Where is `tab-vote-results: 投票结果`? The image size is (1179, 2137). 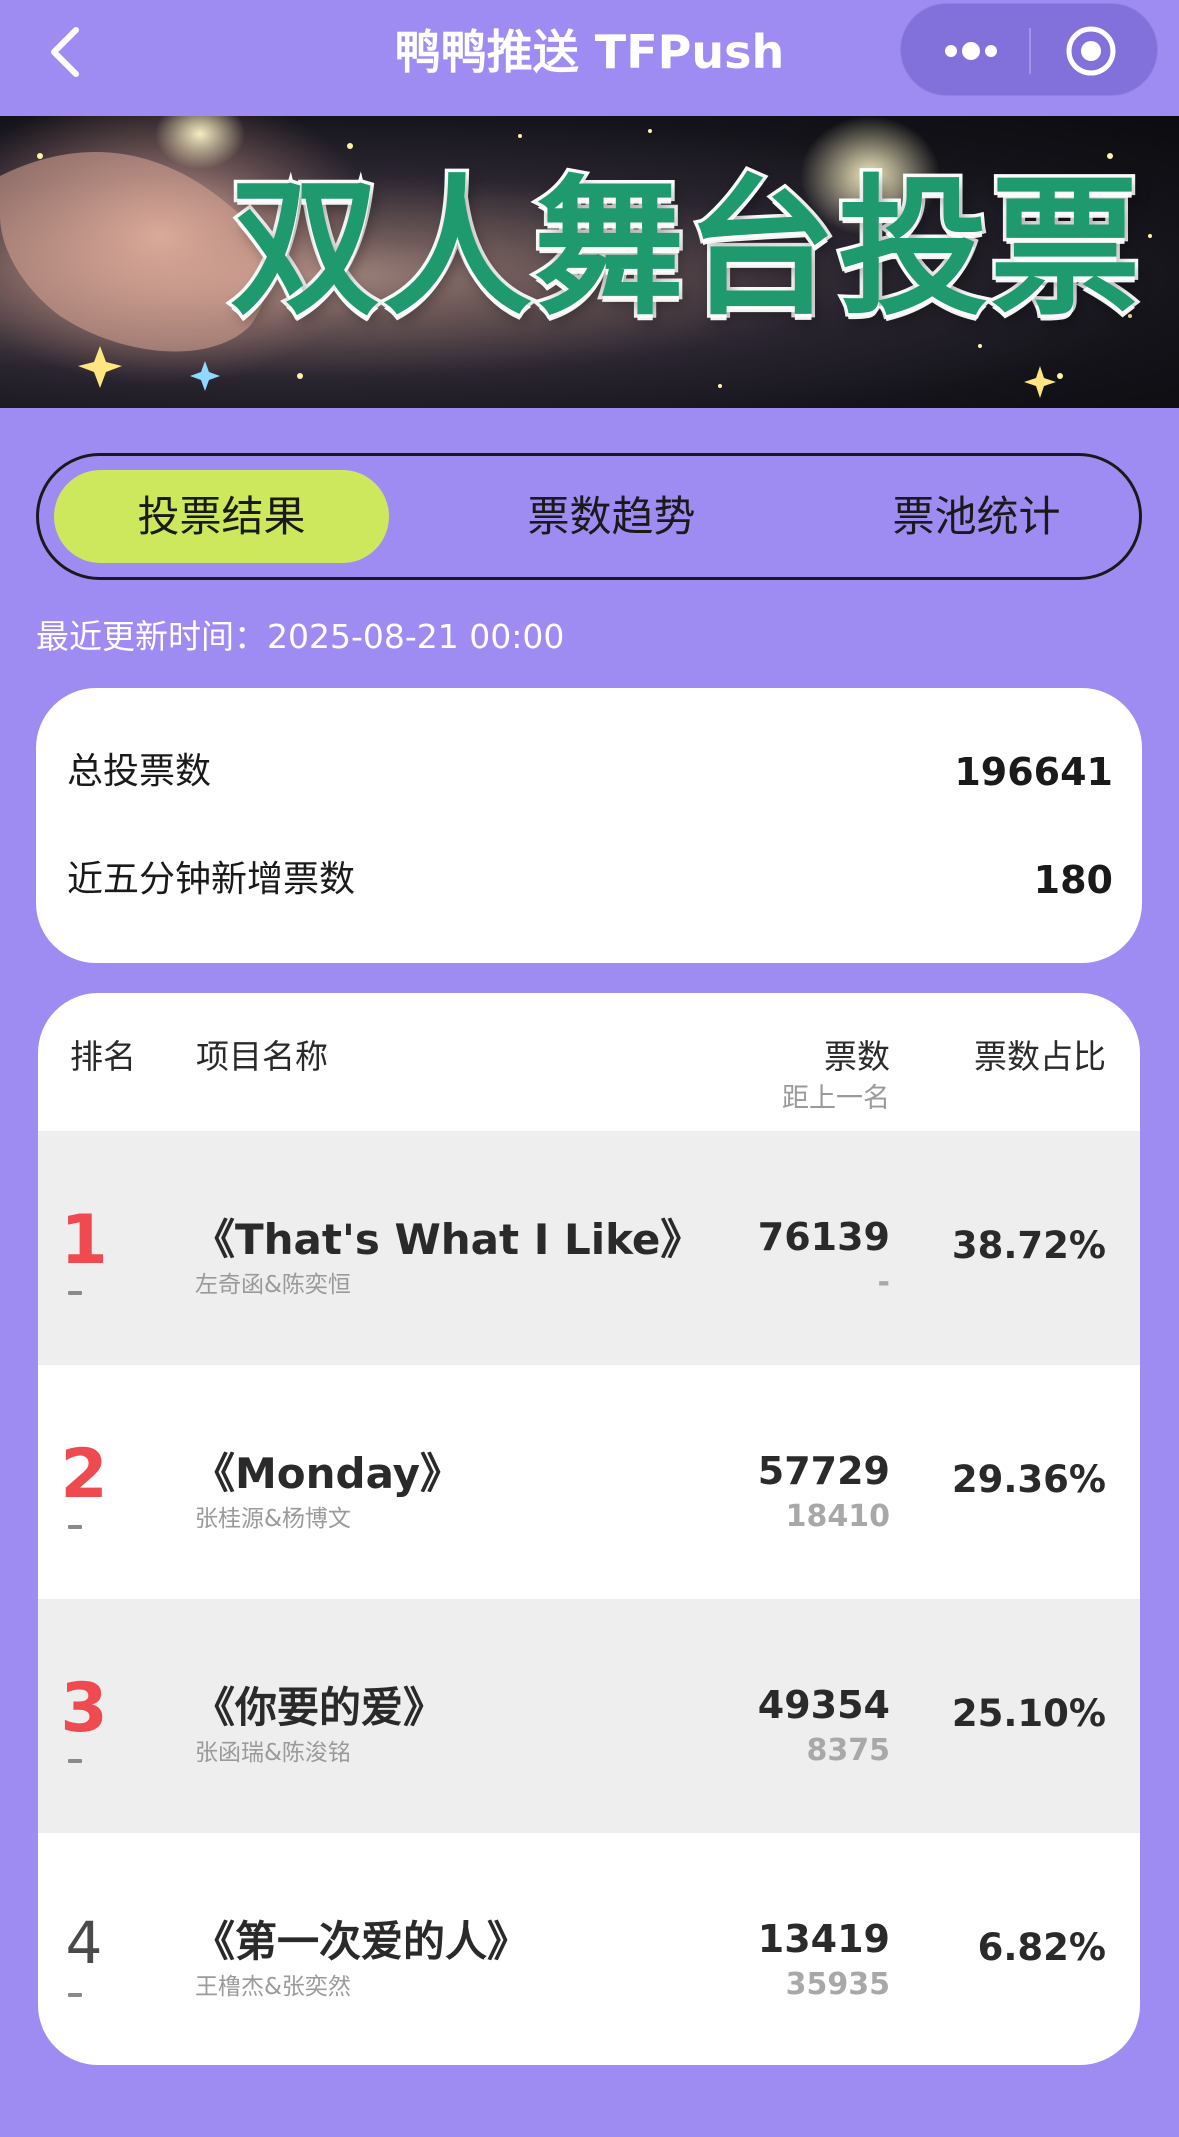
tab-vote-results: 投票结果 is located at coordinates (221, 516).